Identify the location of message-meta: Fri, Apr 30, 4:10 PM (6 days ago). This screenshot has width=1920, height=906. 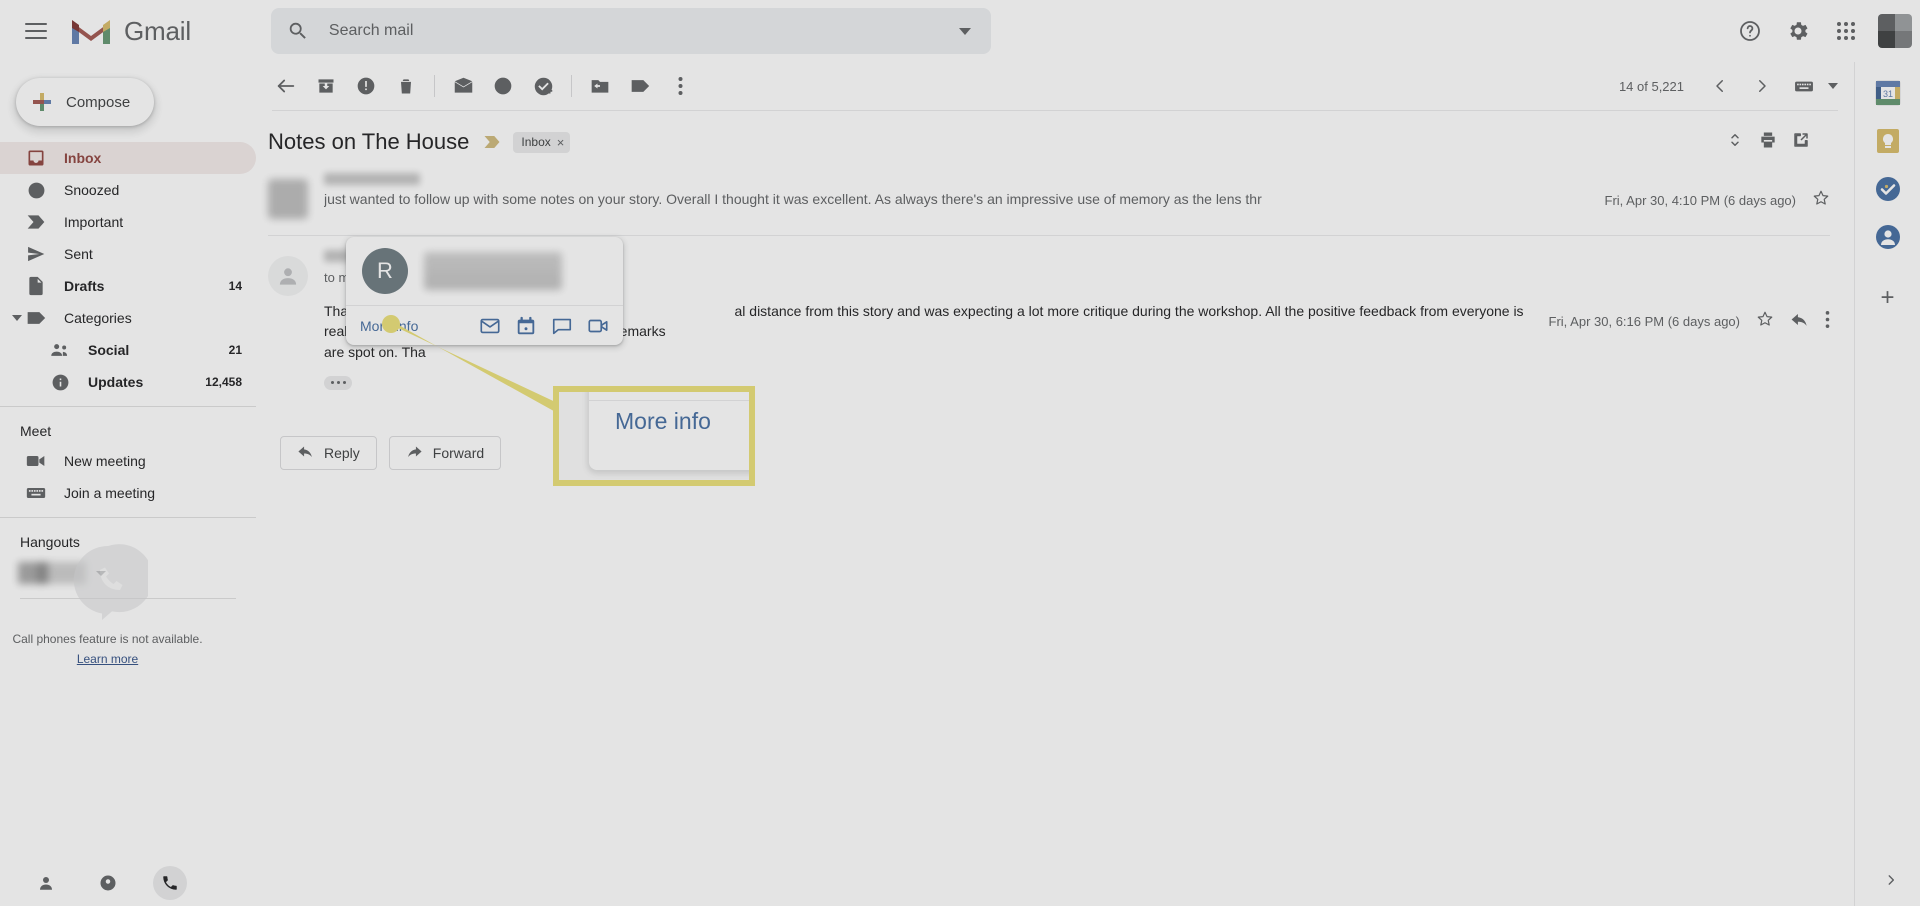
(1717, 196).